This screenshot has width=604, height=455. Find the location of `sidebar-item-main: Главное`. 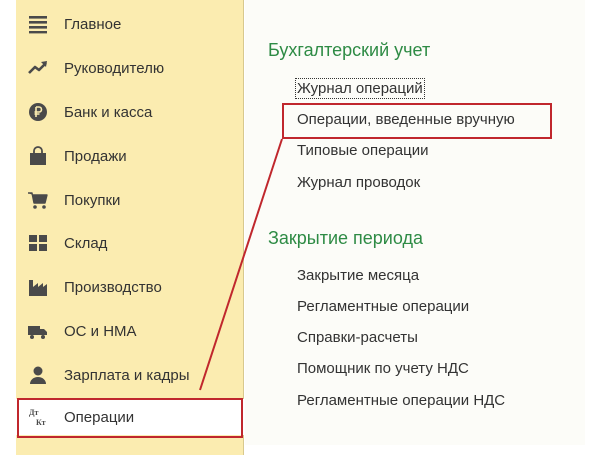

sidebar-item-main: Главное is located at coordinates (130, 24).